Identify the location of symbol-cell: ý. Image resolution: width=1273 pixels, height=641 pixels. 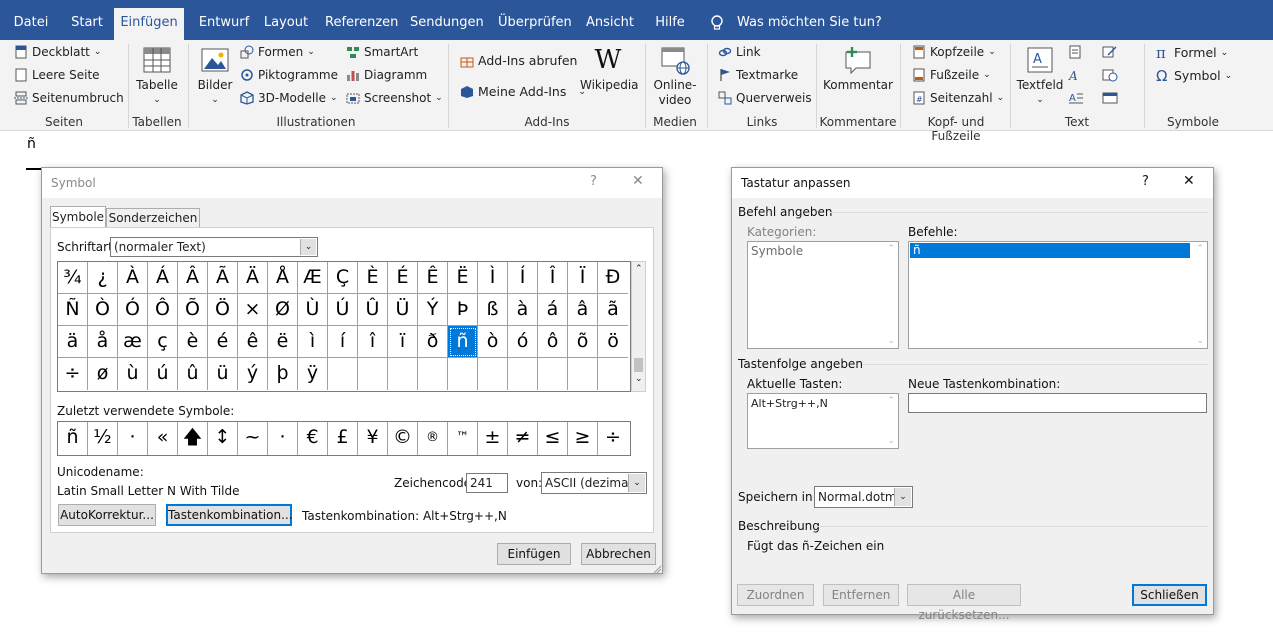
(253, 374).